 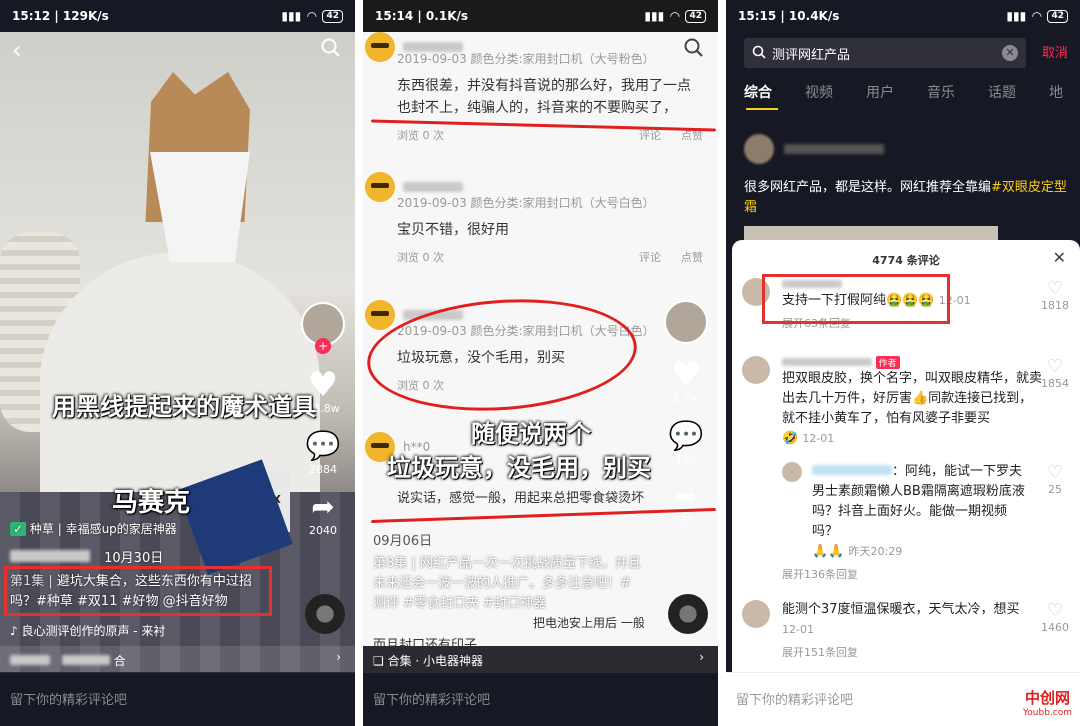 I want to click on like-button: ♥ 13.8w, so click(x=323, y=391).